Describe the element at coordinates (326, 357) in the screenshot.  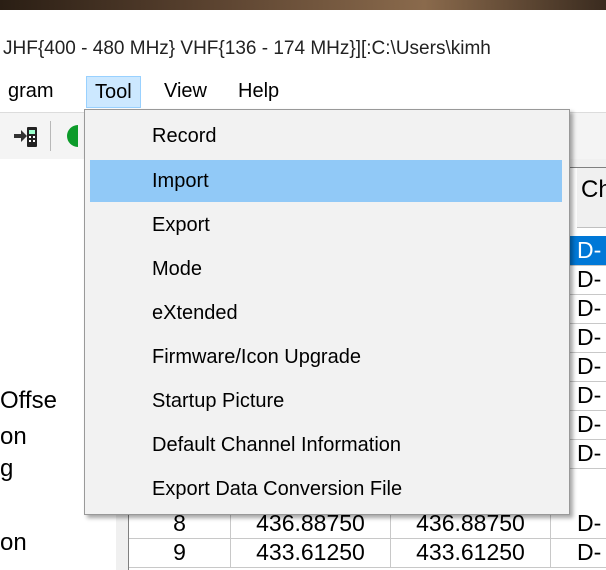
I see `menu-item-firmware-icon-upgrade: Firmware/Icon Upgrade` at that location.